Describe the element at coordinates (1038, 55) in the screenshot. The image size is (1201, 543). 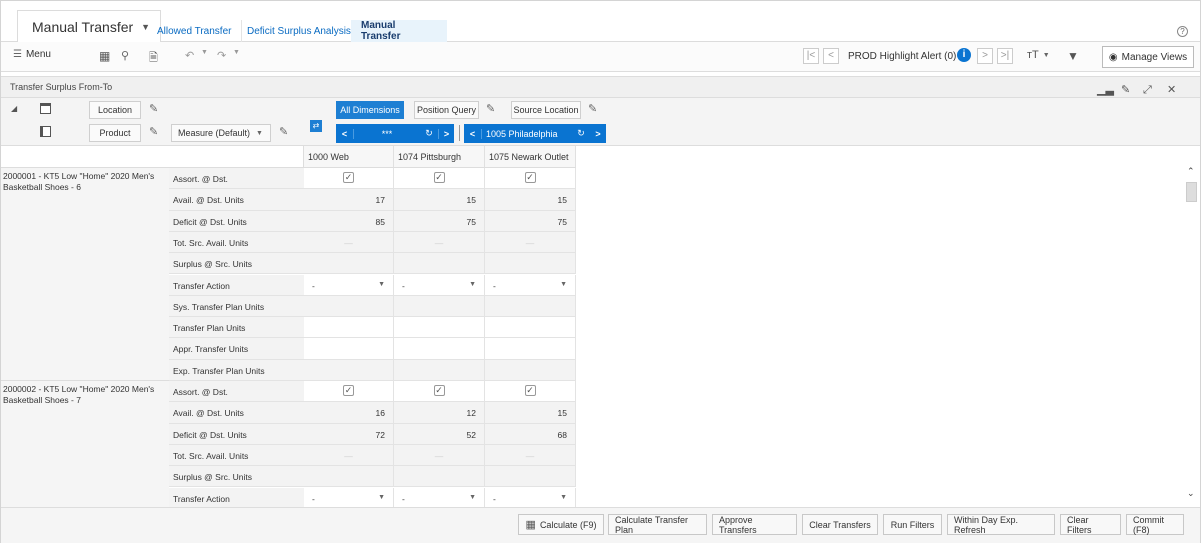
I see `text-size-icon: тT ▼` at that location.